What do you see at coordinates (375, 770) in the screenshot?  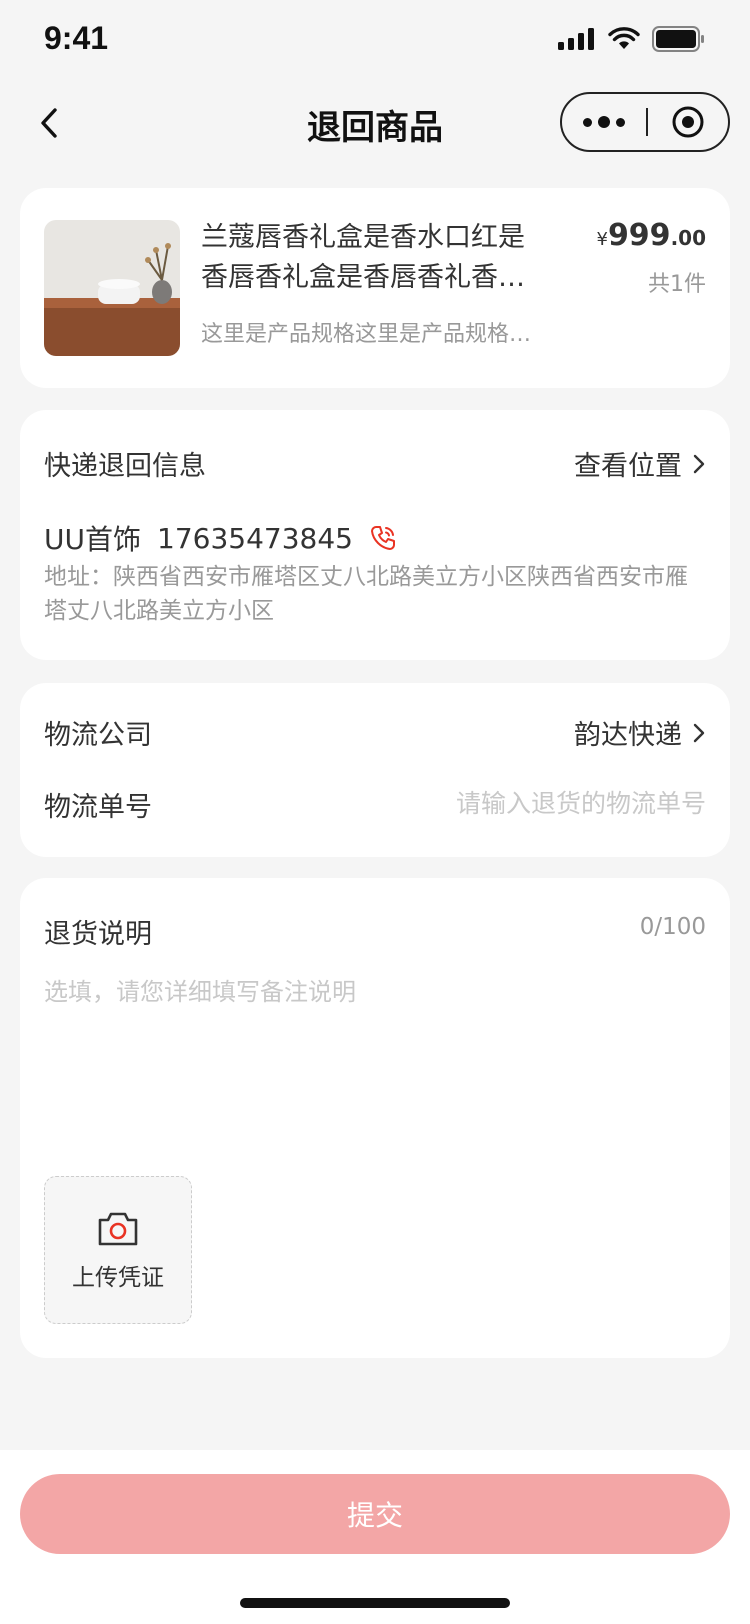 I see `logistics-card: 物流公司 韵达快递 物流单号` at bounding box center [375, 770].